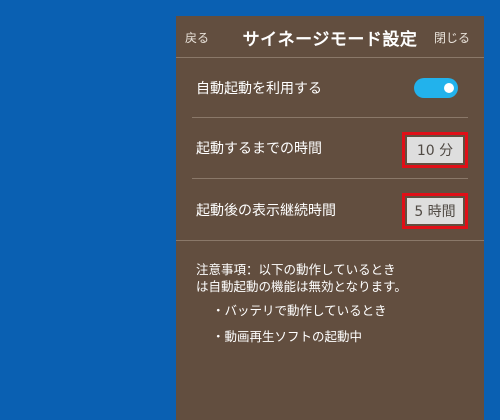 Image resolution: width=500 pixels, height=420 pixels. I want to click on panel-header: 戻る サイネージモード設定 閉じる, so click(330, 37).